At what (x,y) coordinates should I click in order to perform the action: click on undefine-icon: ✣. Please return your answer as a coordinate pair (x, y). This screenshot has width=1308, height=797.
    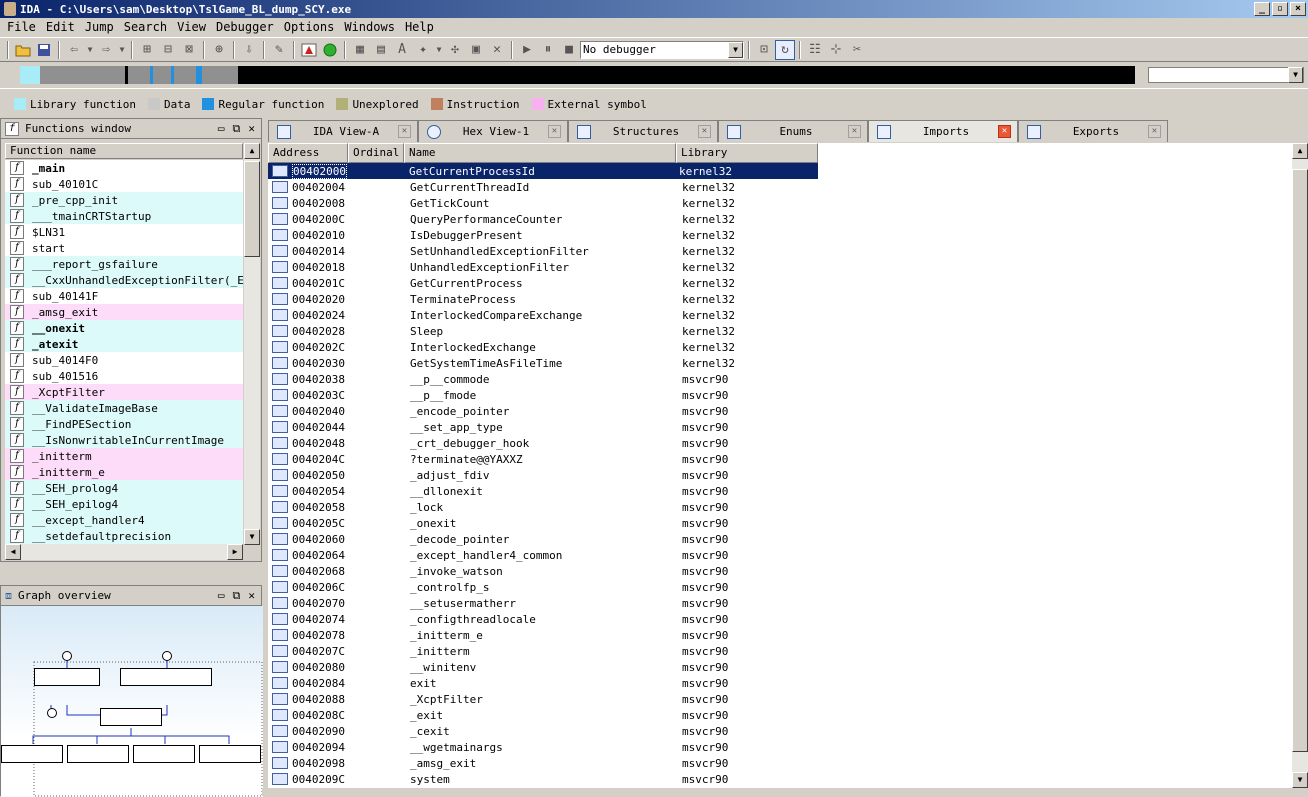
    Looking at the image, I should click on (455, 50).